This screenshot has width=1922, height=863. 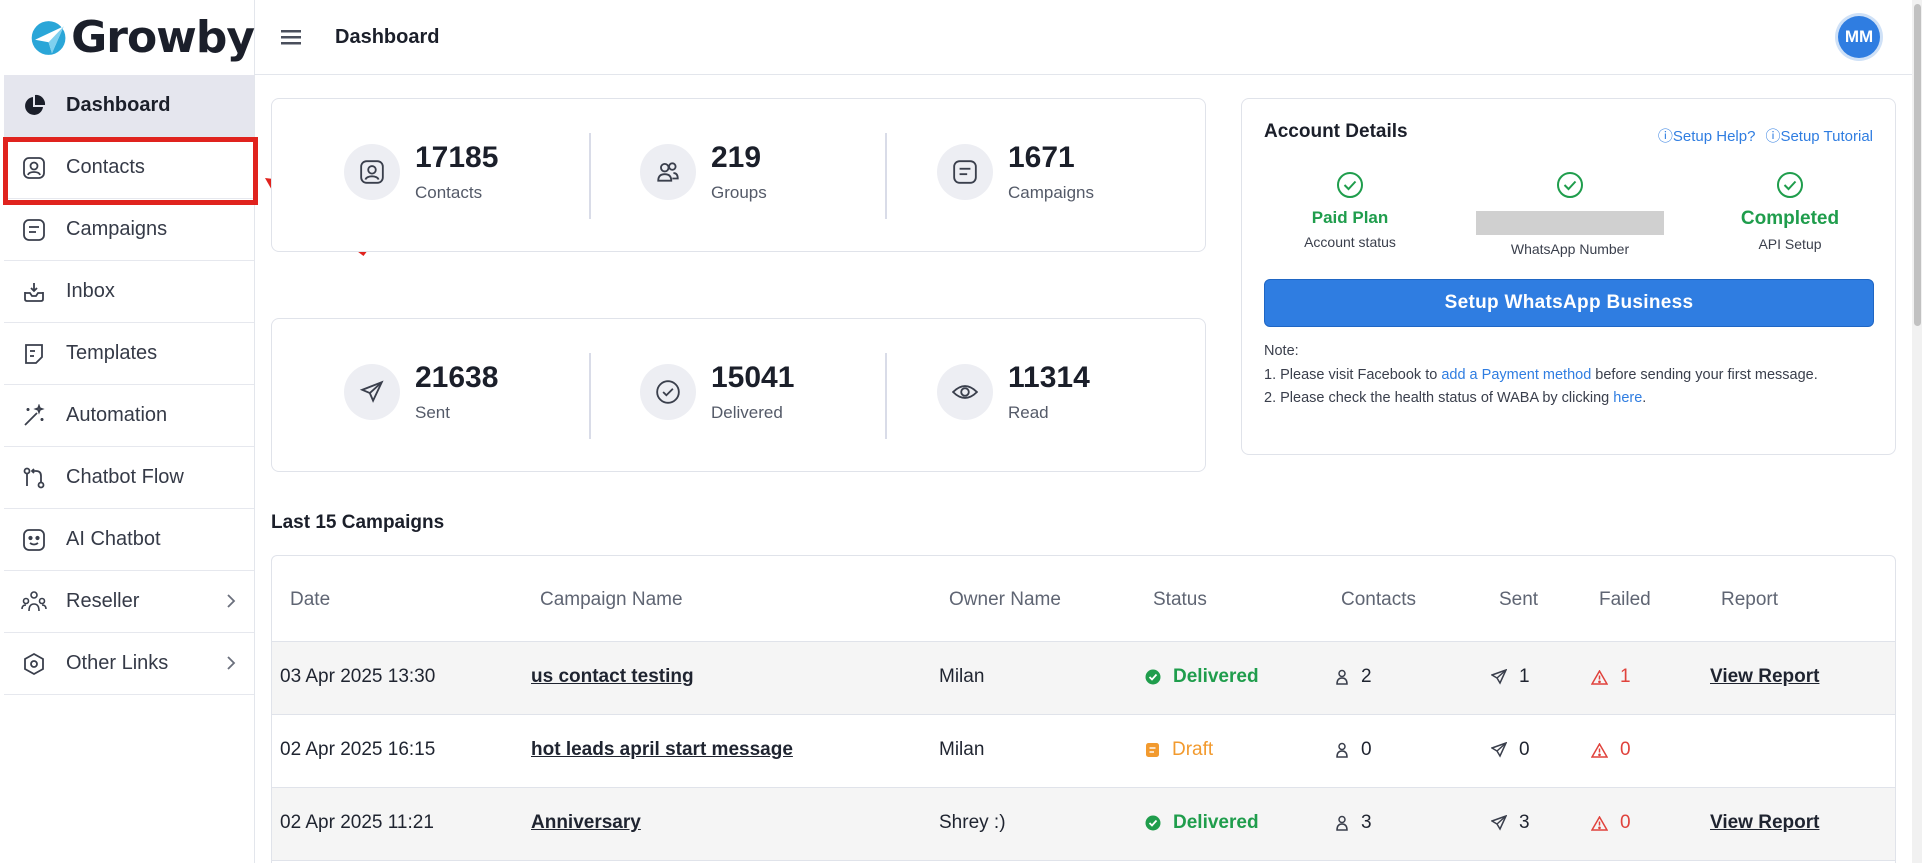 What do you see at coordinates (1516, 375) in the screenshot?
I see `add-payment-method-link: add a Payment method` at bounding box center [1516, 375].